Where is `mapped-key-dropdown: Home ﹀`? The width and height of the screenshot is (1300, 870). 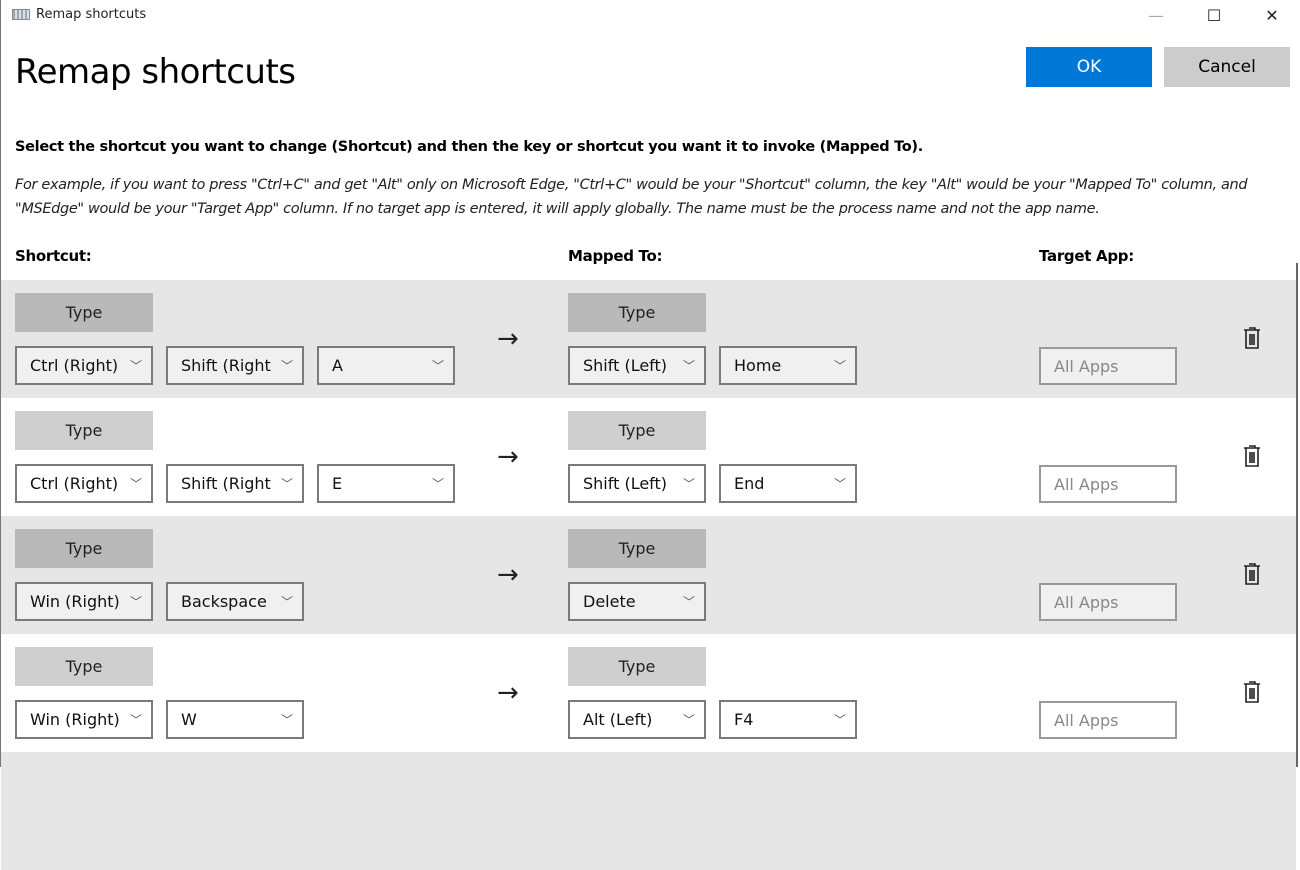
mapped-key-dropdown: Home ﹀ is located at coordinates (788, 365).